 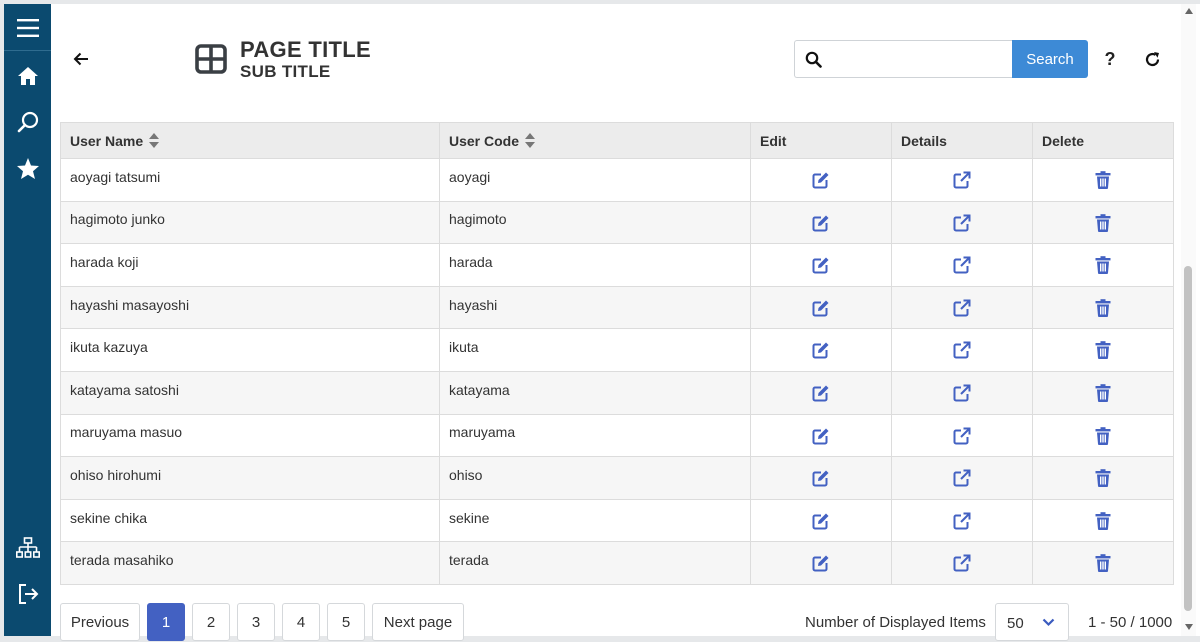 What do you see at coordinates (250, 478) in the screenshot?
I see `user-name-cell: ohiso hirohumi` at bounding box center [250, 478].